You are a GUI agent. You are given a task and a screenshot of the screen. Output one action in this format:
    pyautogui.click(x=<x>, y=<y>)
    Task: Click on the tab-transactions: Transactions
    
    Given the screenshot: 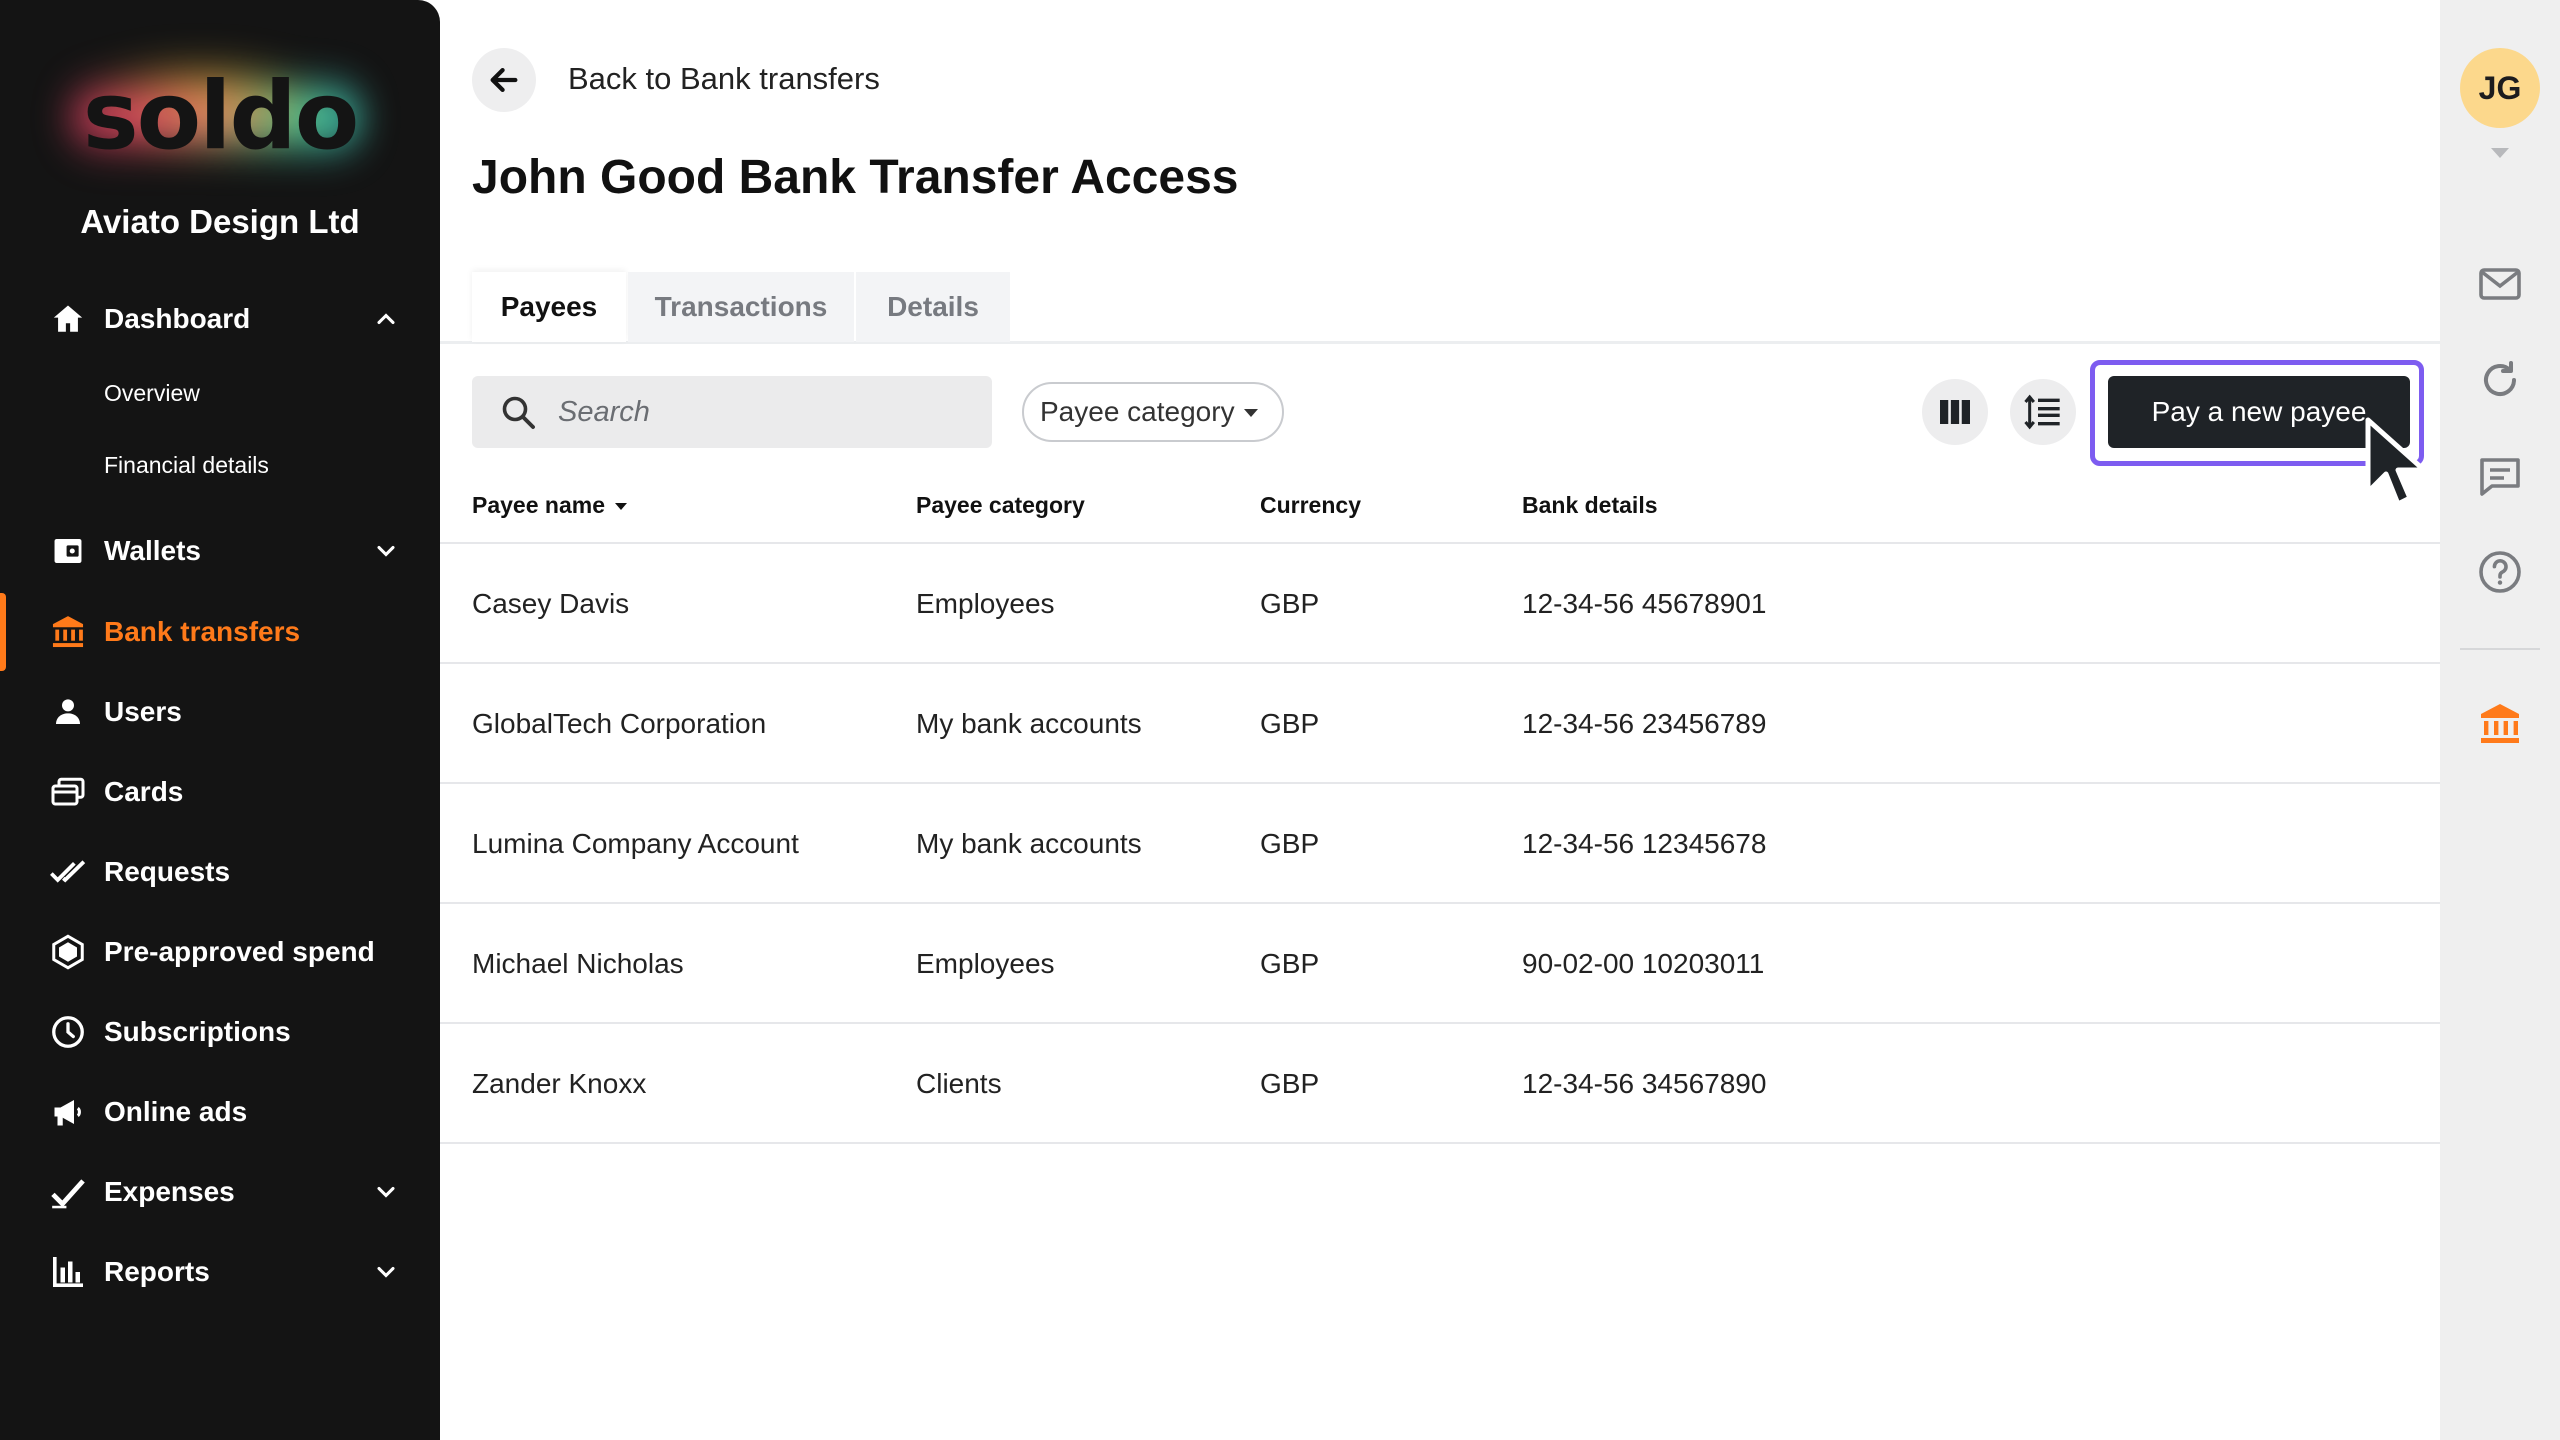 What is the action you would take?
    pyautogui.click(x=741, y=307)
    